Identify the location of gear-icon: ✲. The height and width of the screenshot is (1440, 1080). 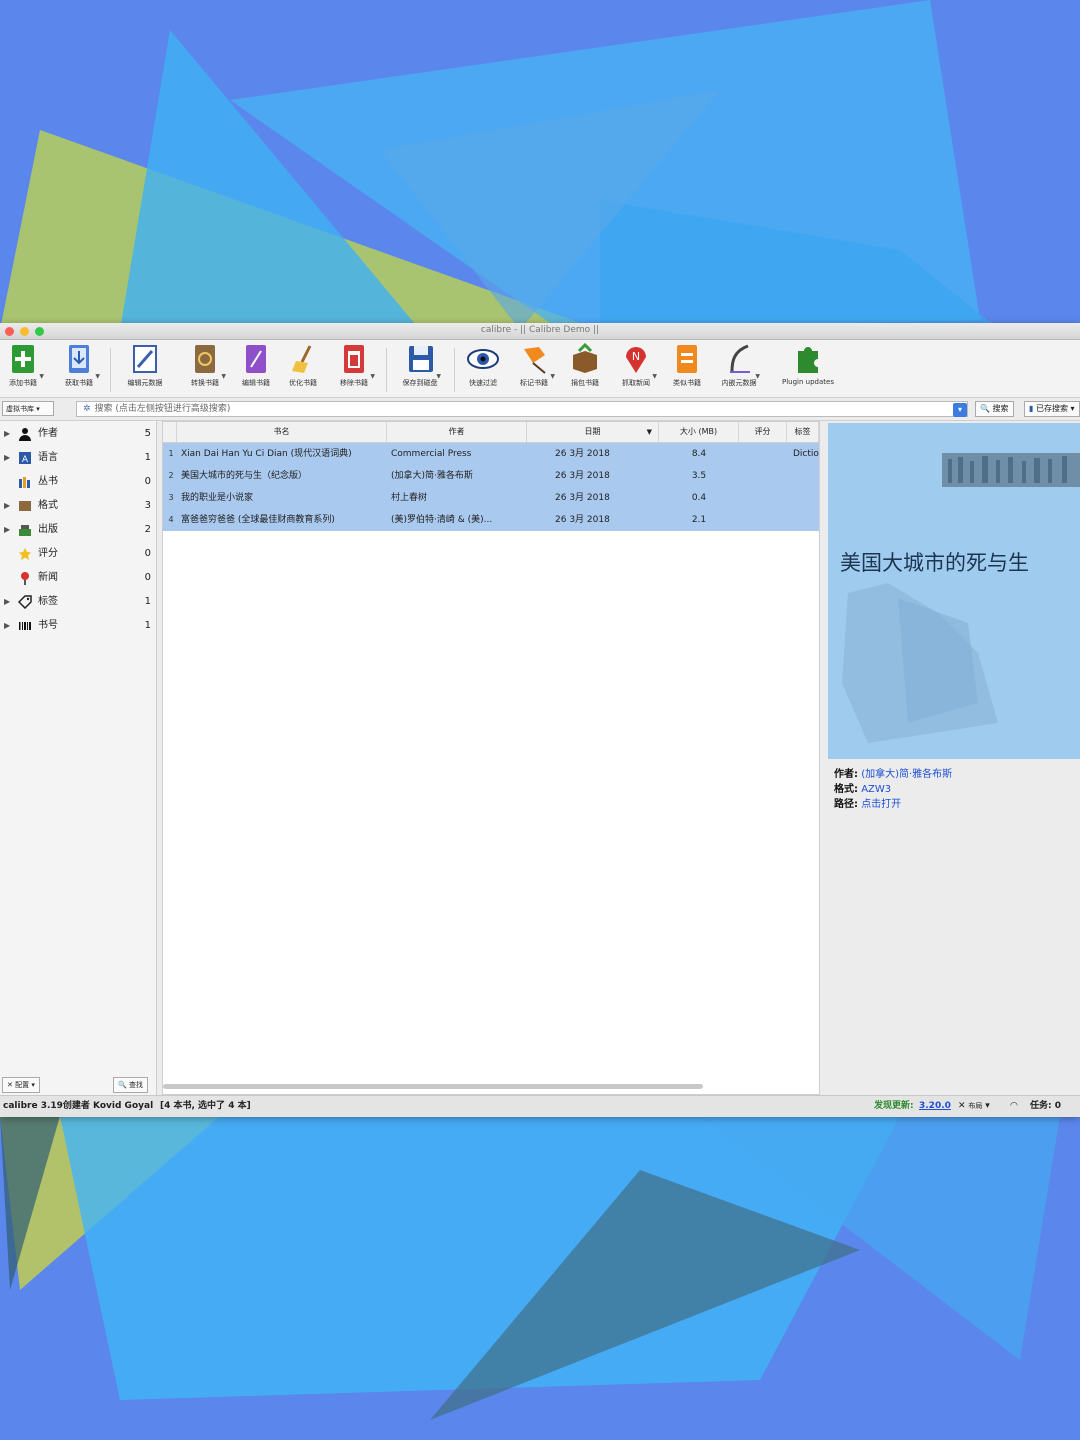
(87, 409).